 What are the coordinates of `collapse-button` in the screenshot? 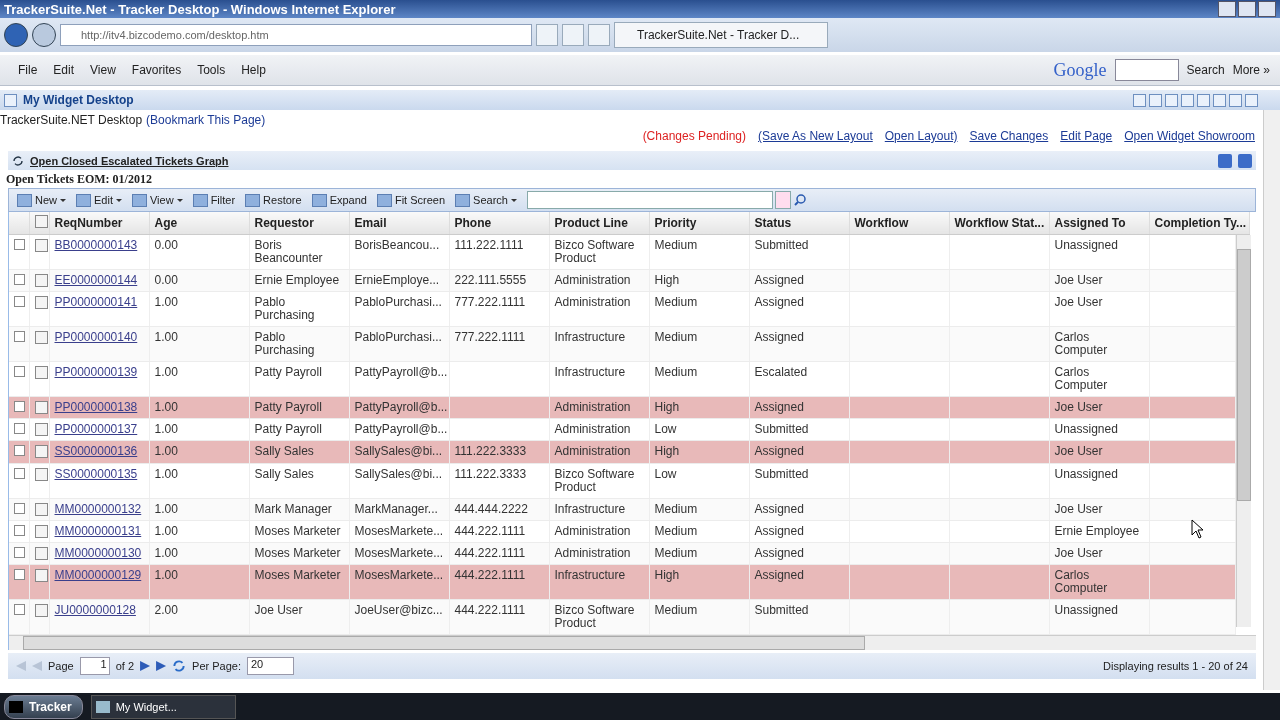 It's located at (1245, 160).